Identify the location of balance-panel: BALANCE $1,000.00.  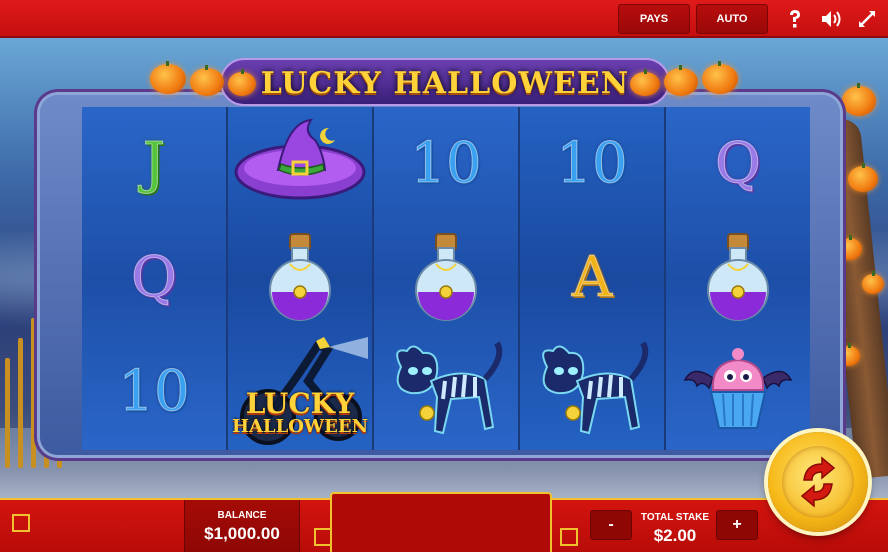
(242, 526).